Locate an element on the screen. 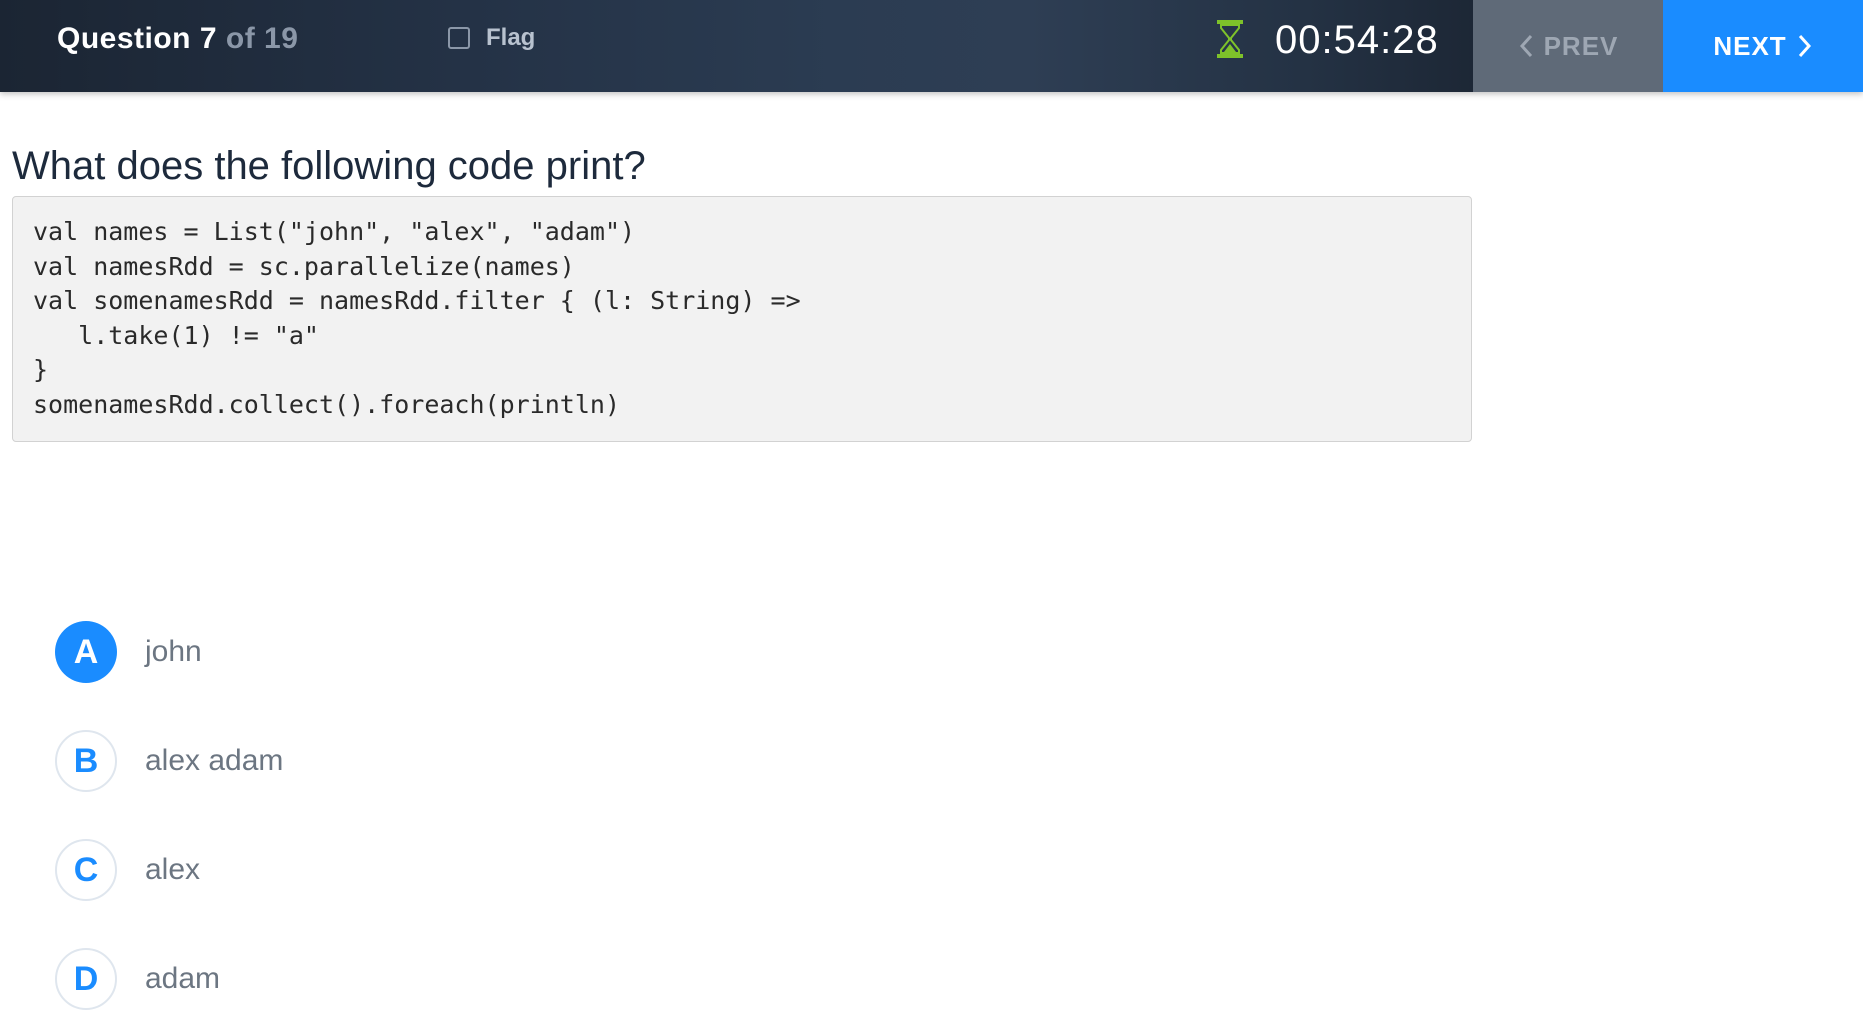 The height and width of the screenshot is (1022, 1863). question-label: Question is located at coordinates (124, 38).